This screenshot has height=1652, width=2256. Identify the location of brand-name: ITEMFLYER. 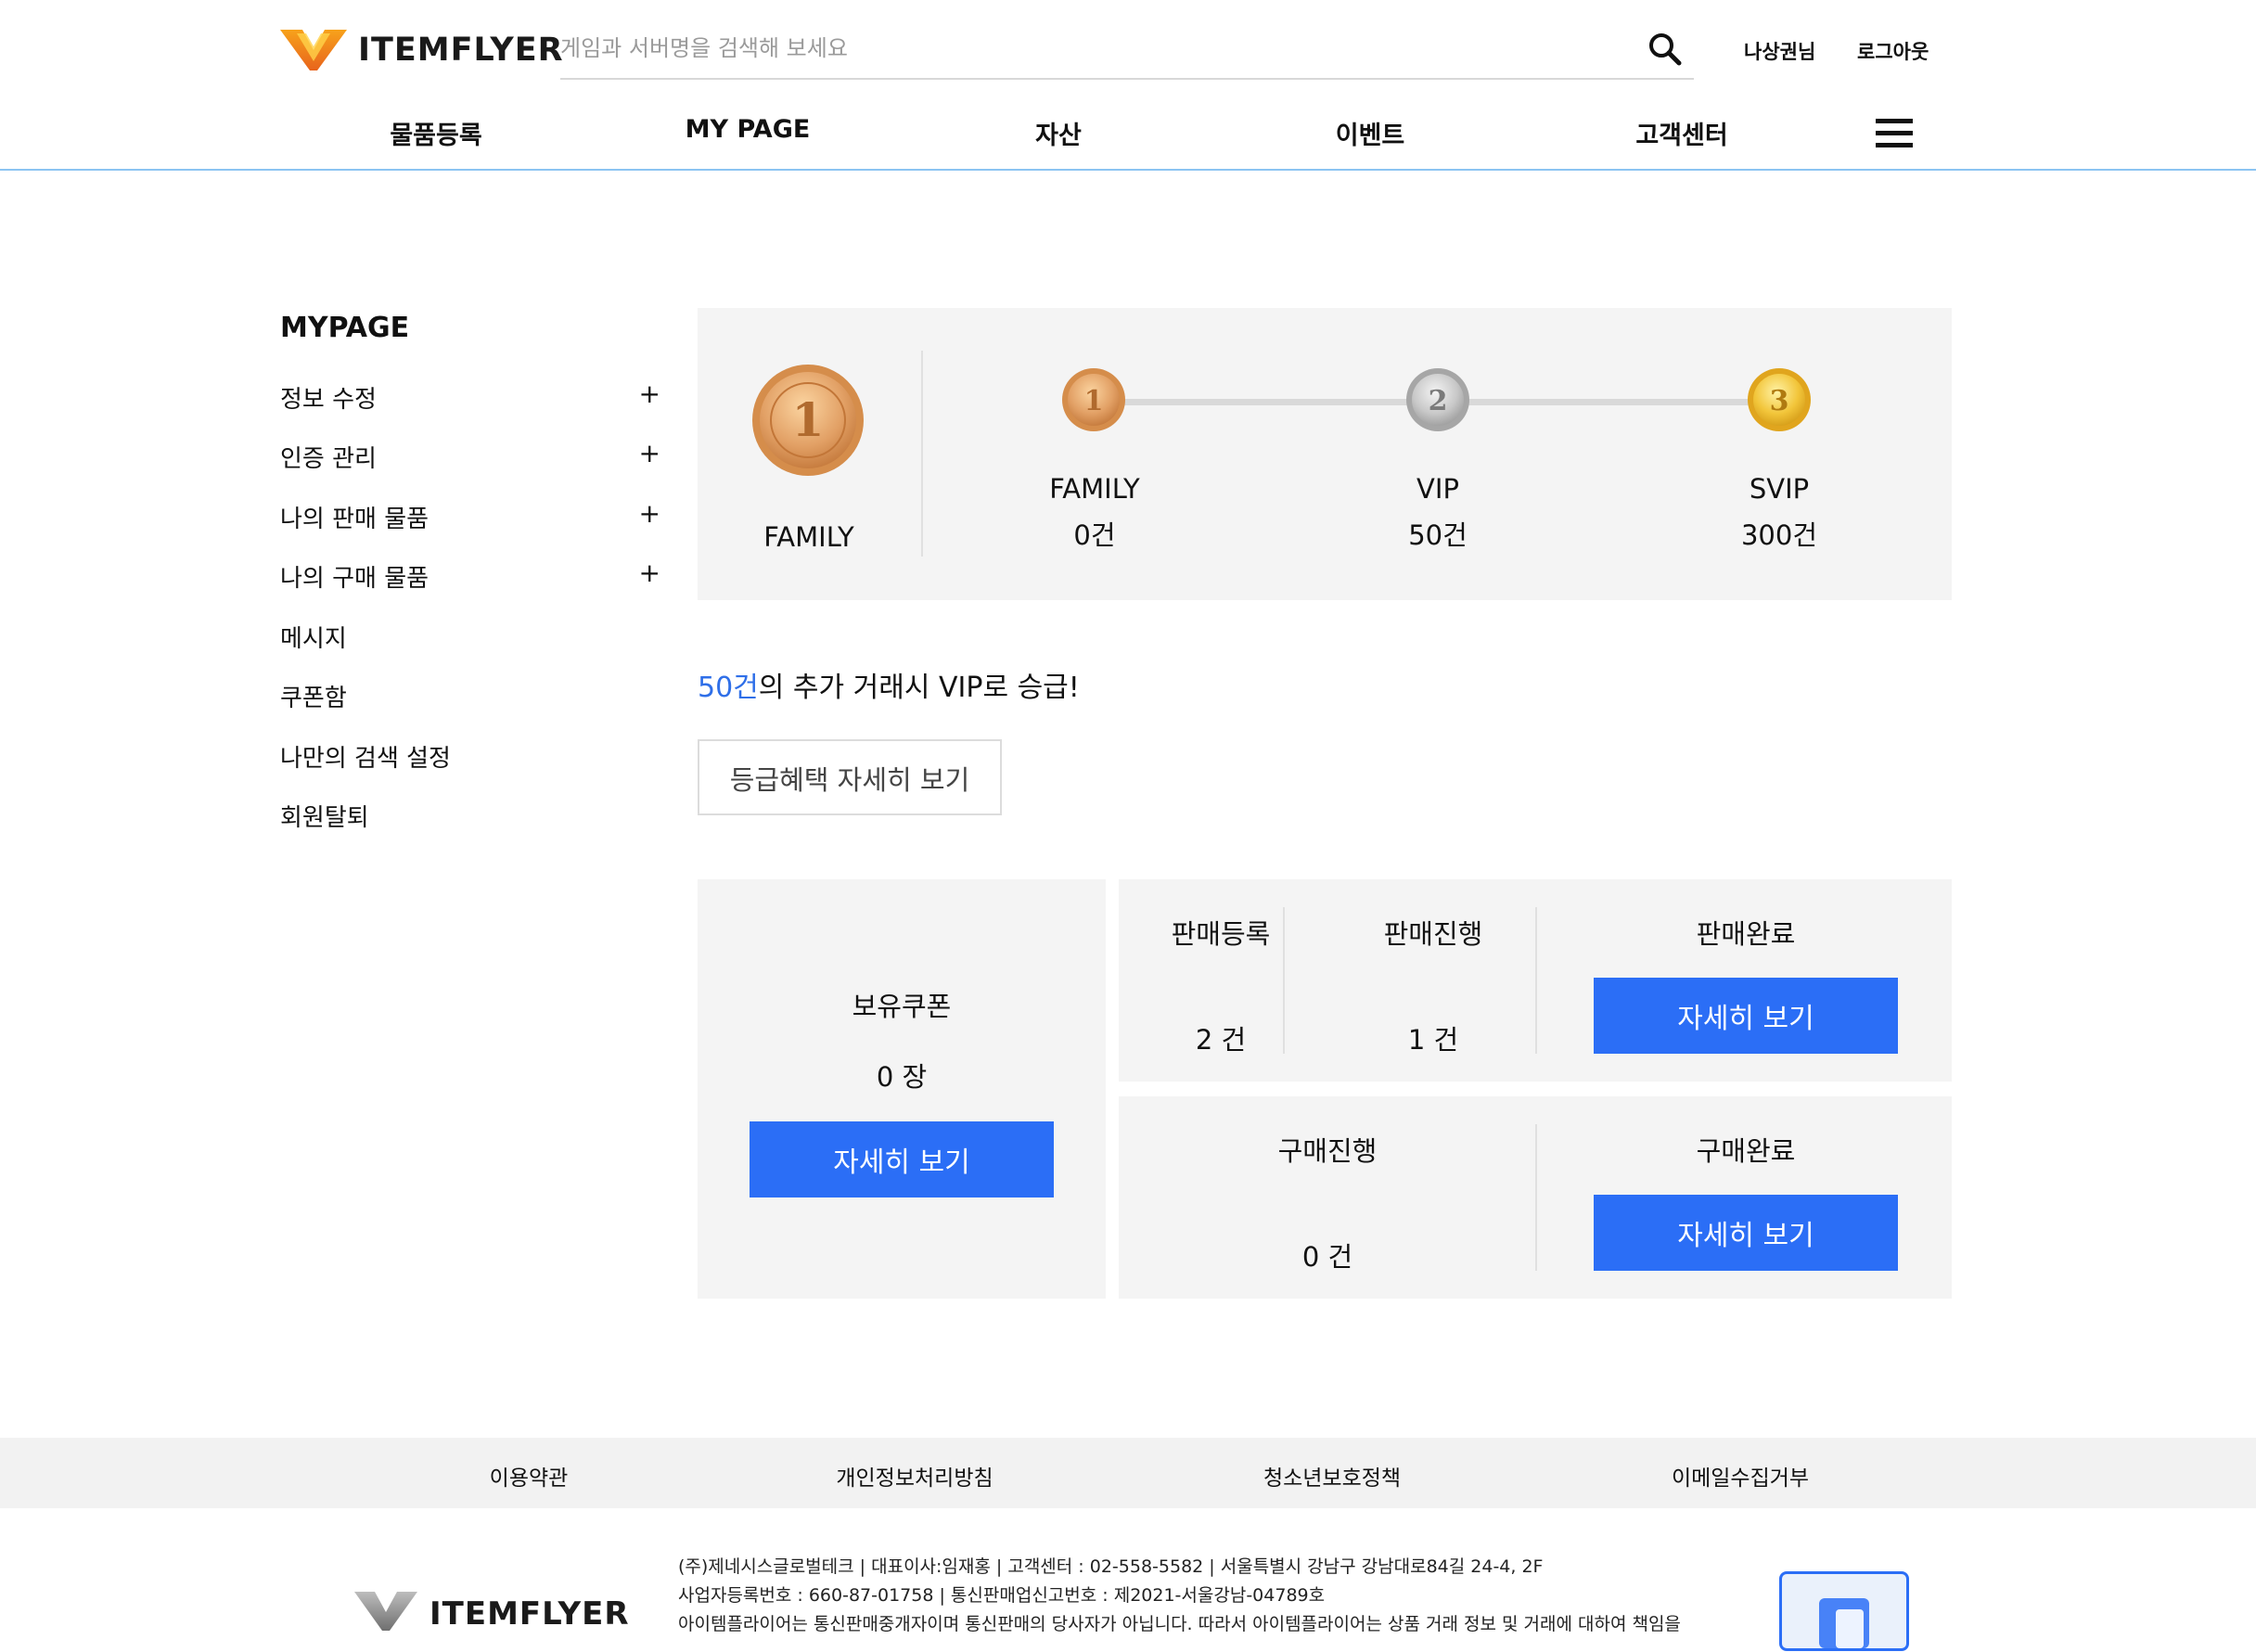
(461, 50).